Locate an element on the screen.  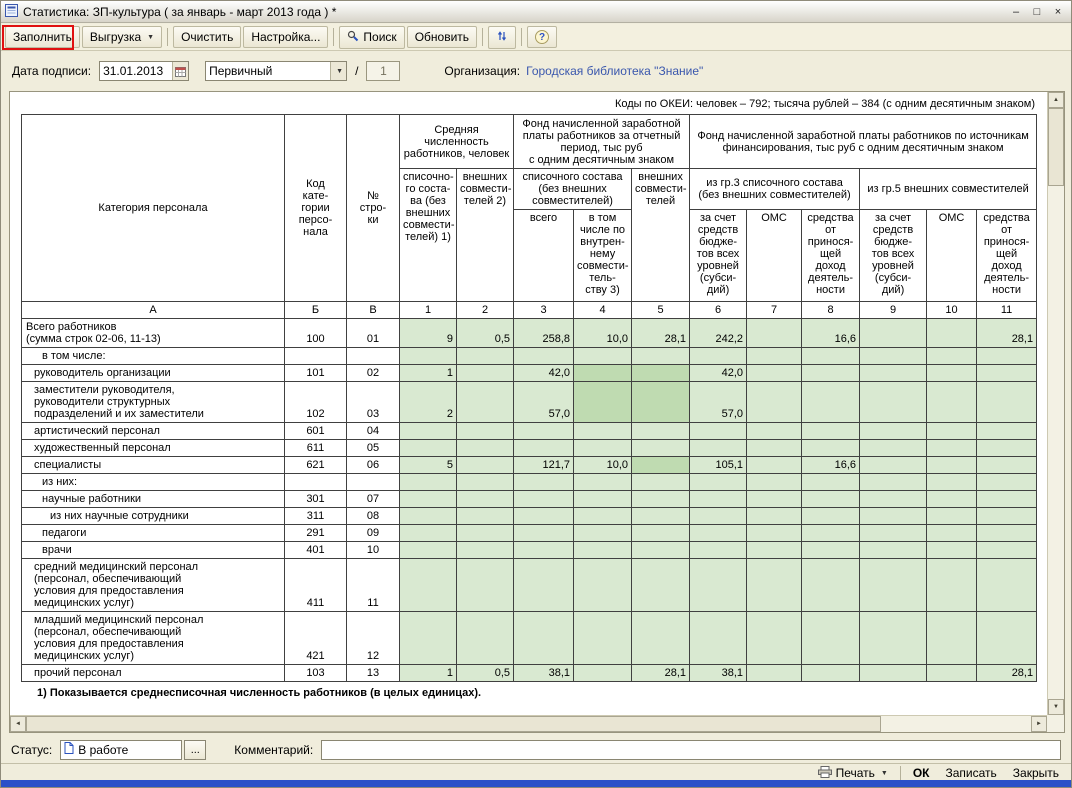
value-cell: 9 is located at coordinates (428, 333).